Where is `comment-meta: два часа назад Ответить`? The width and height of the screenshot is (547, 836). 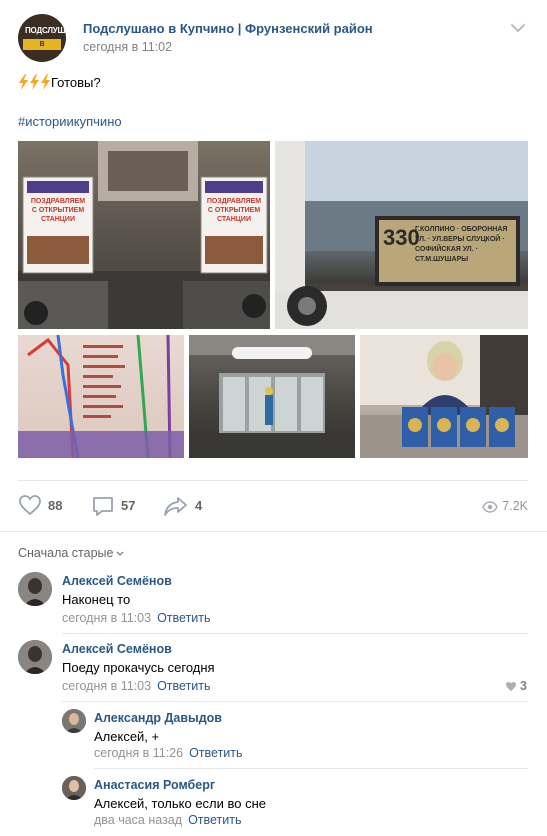 comment-meta: два часа назад Ответить is located at coordinates (168, 820).